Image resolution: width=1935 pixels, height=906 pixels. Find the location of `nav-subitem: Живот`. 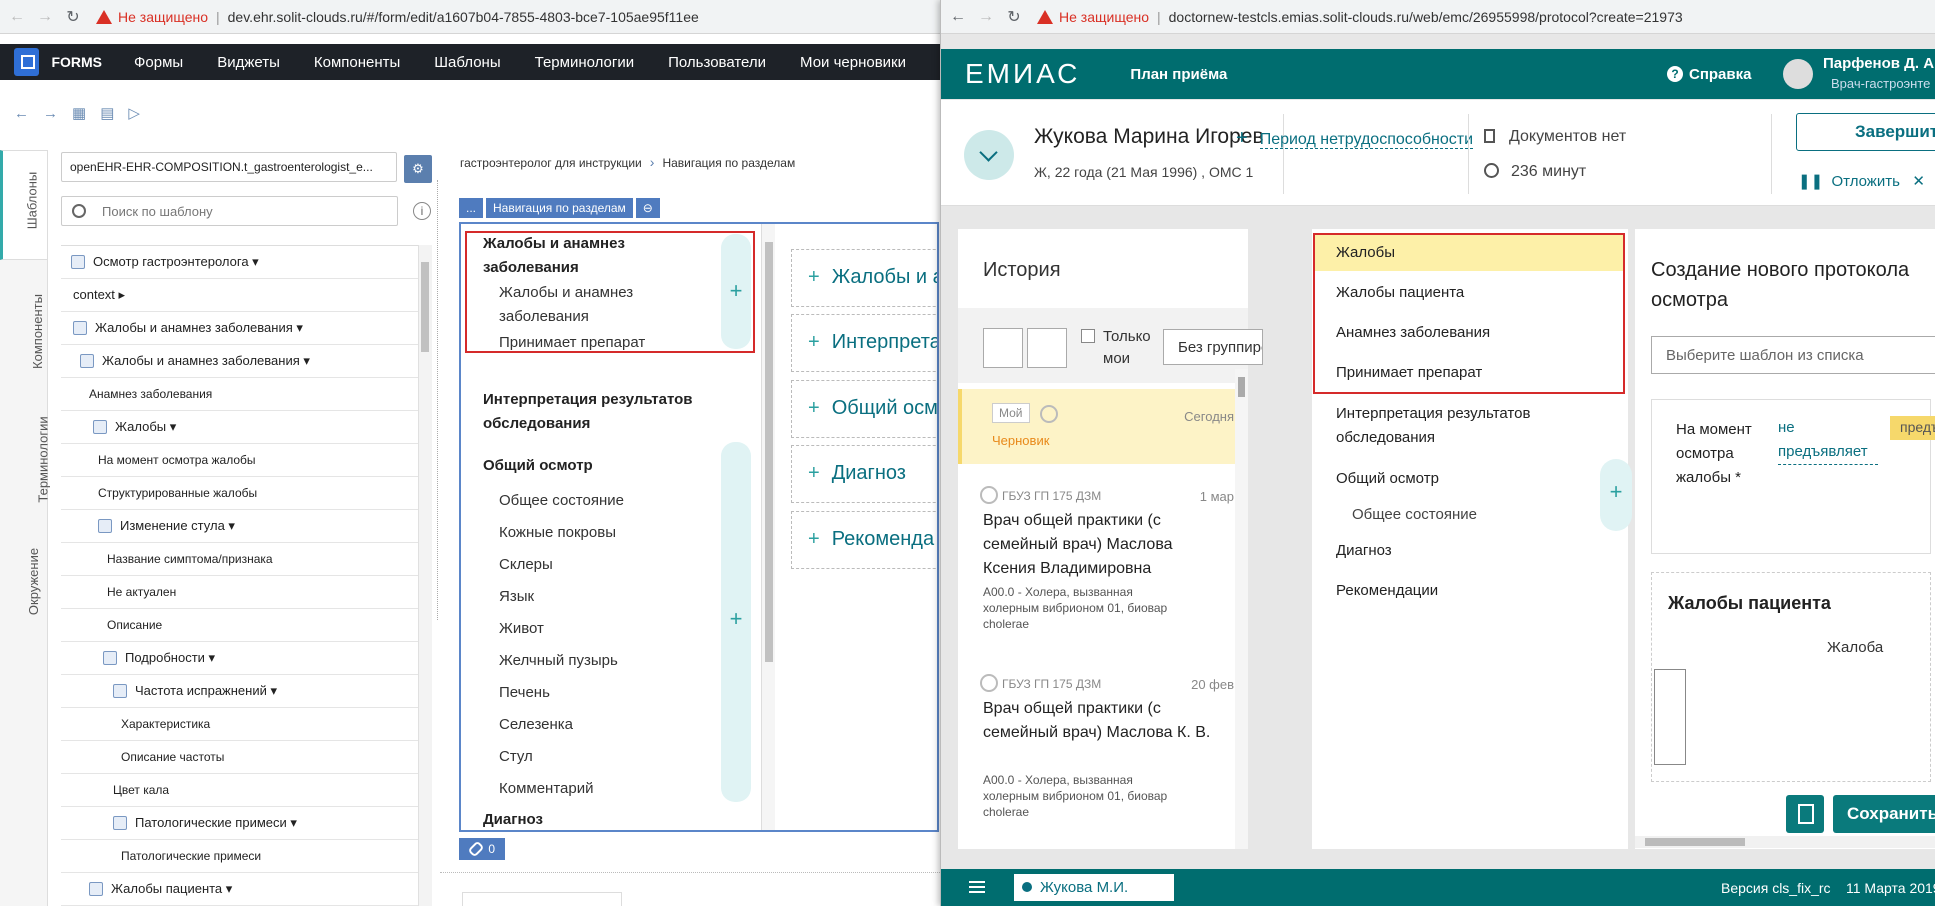

nav-subitem: Живот is located at coordinates (521, 629).